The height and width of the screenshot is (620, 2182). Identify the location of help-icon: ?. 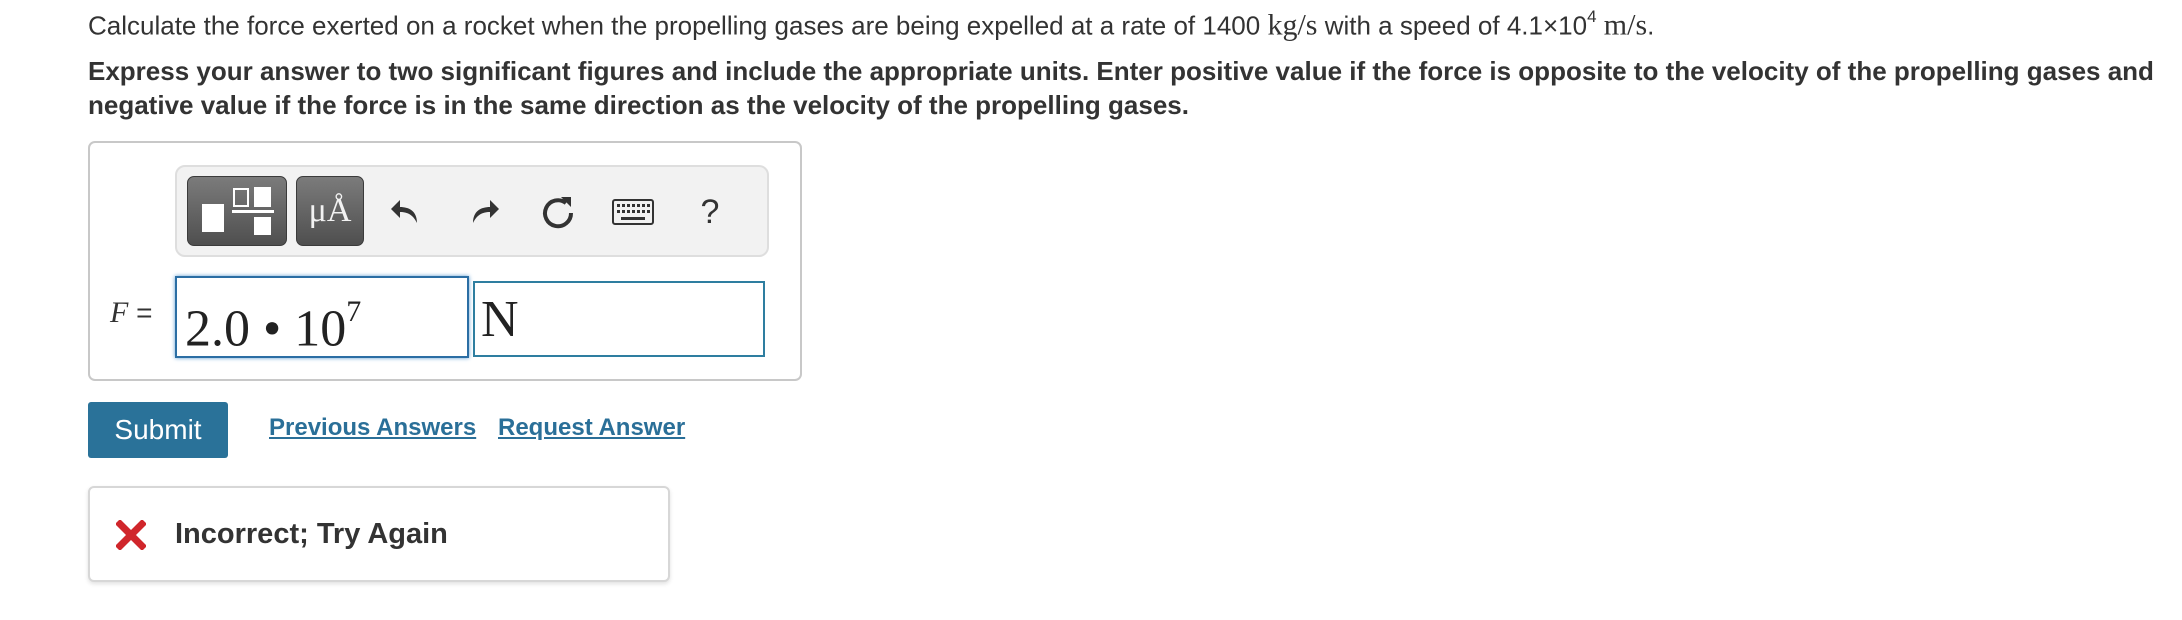
(710, 211).